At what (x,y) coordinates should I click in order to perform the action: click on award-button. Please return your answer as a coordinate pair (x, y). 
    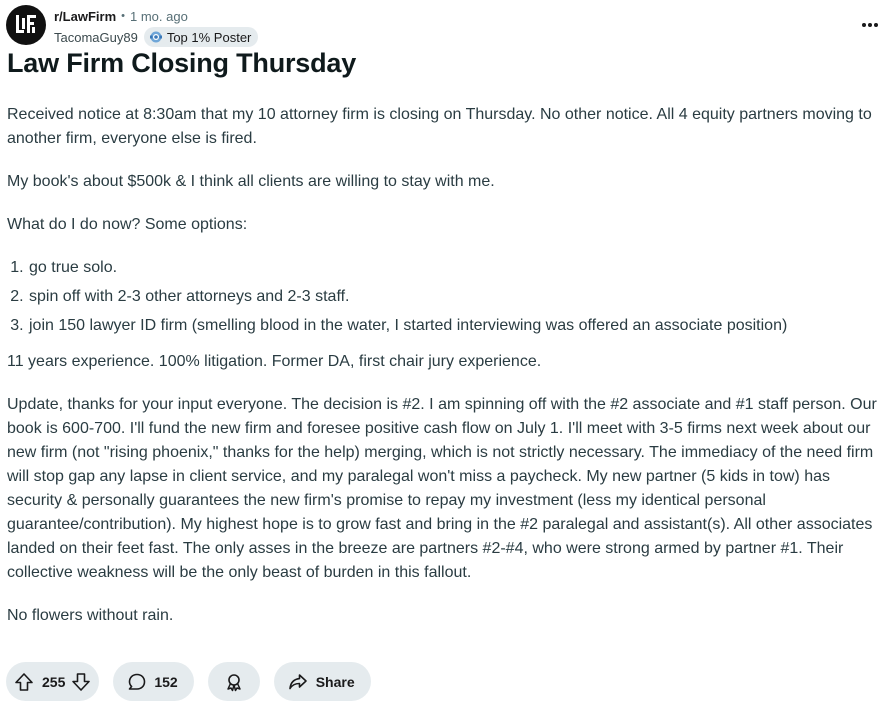
    Looking at the image, I should click on (233, 681).